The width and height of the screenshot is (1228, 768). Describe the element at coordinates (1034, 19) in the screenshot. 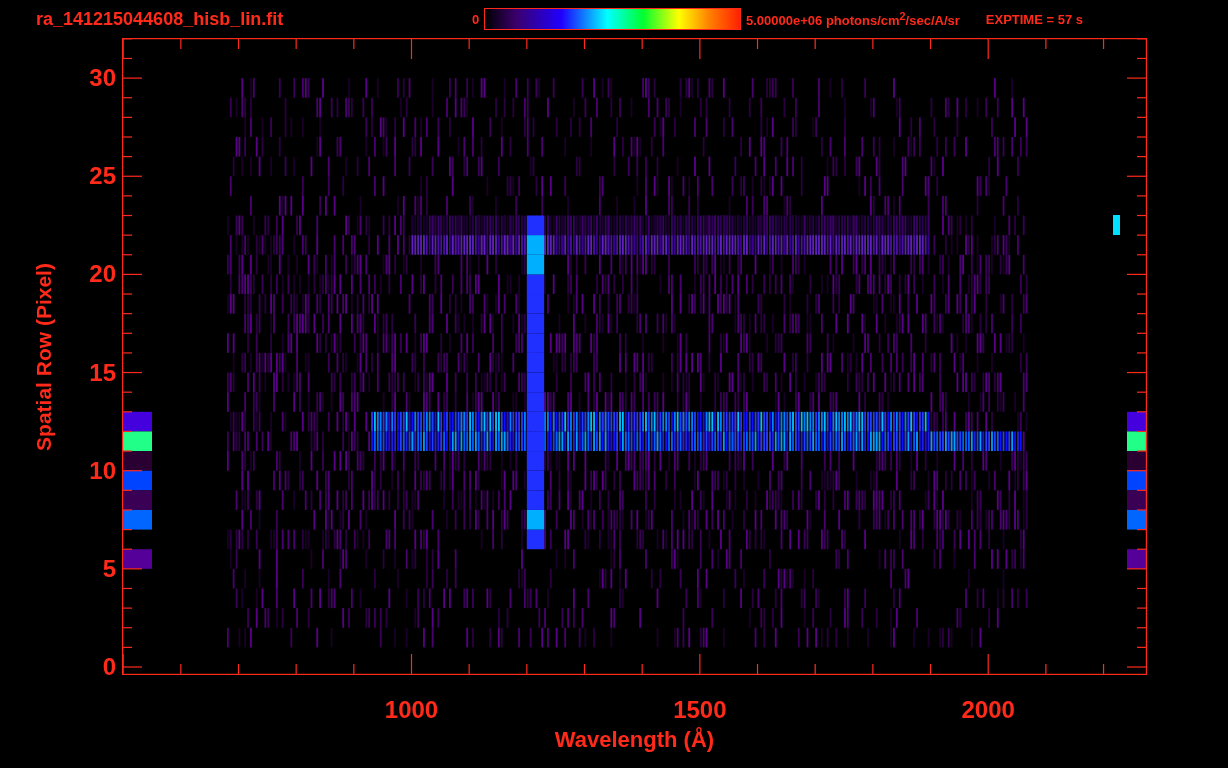

I see `exposure-time: EXPTIME = 57 s` at that location.